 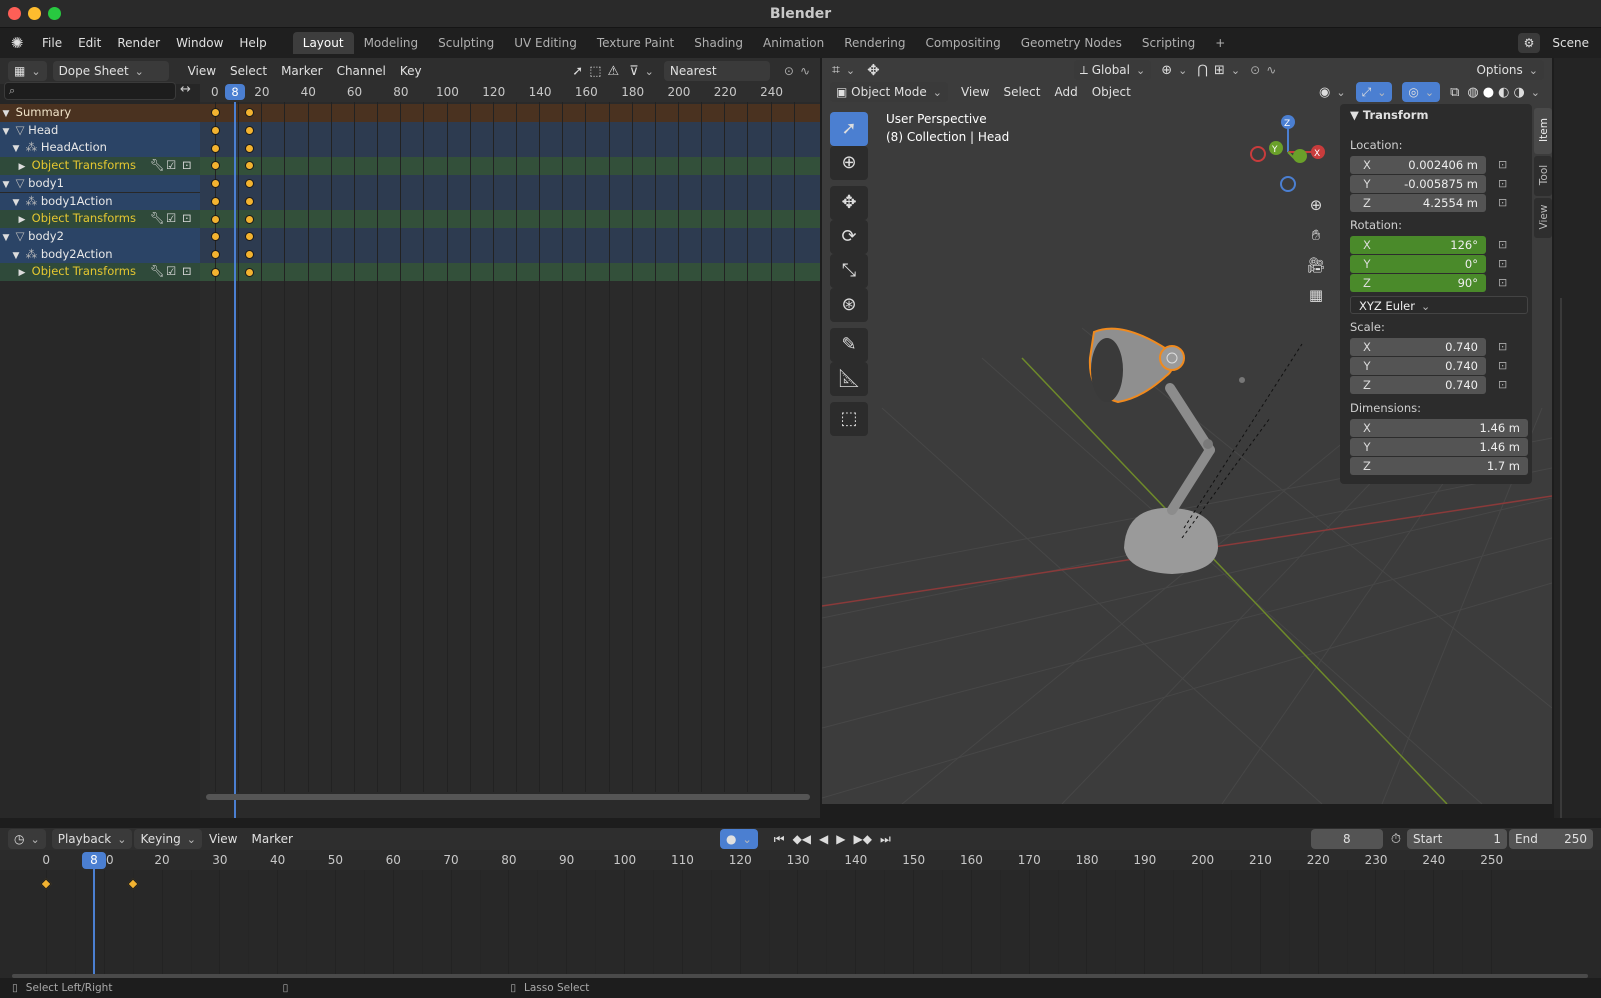 I want to click on dope-menu-channel: Channel, so click(x=361, y=71).